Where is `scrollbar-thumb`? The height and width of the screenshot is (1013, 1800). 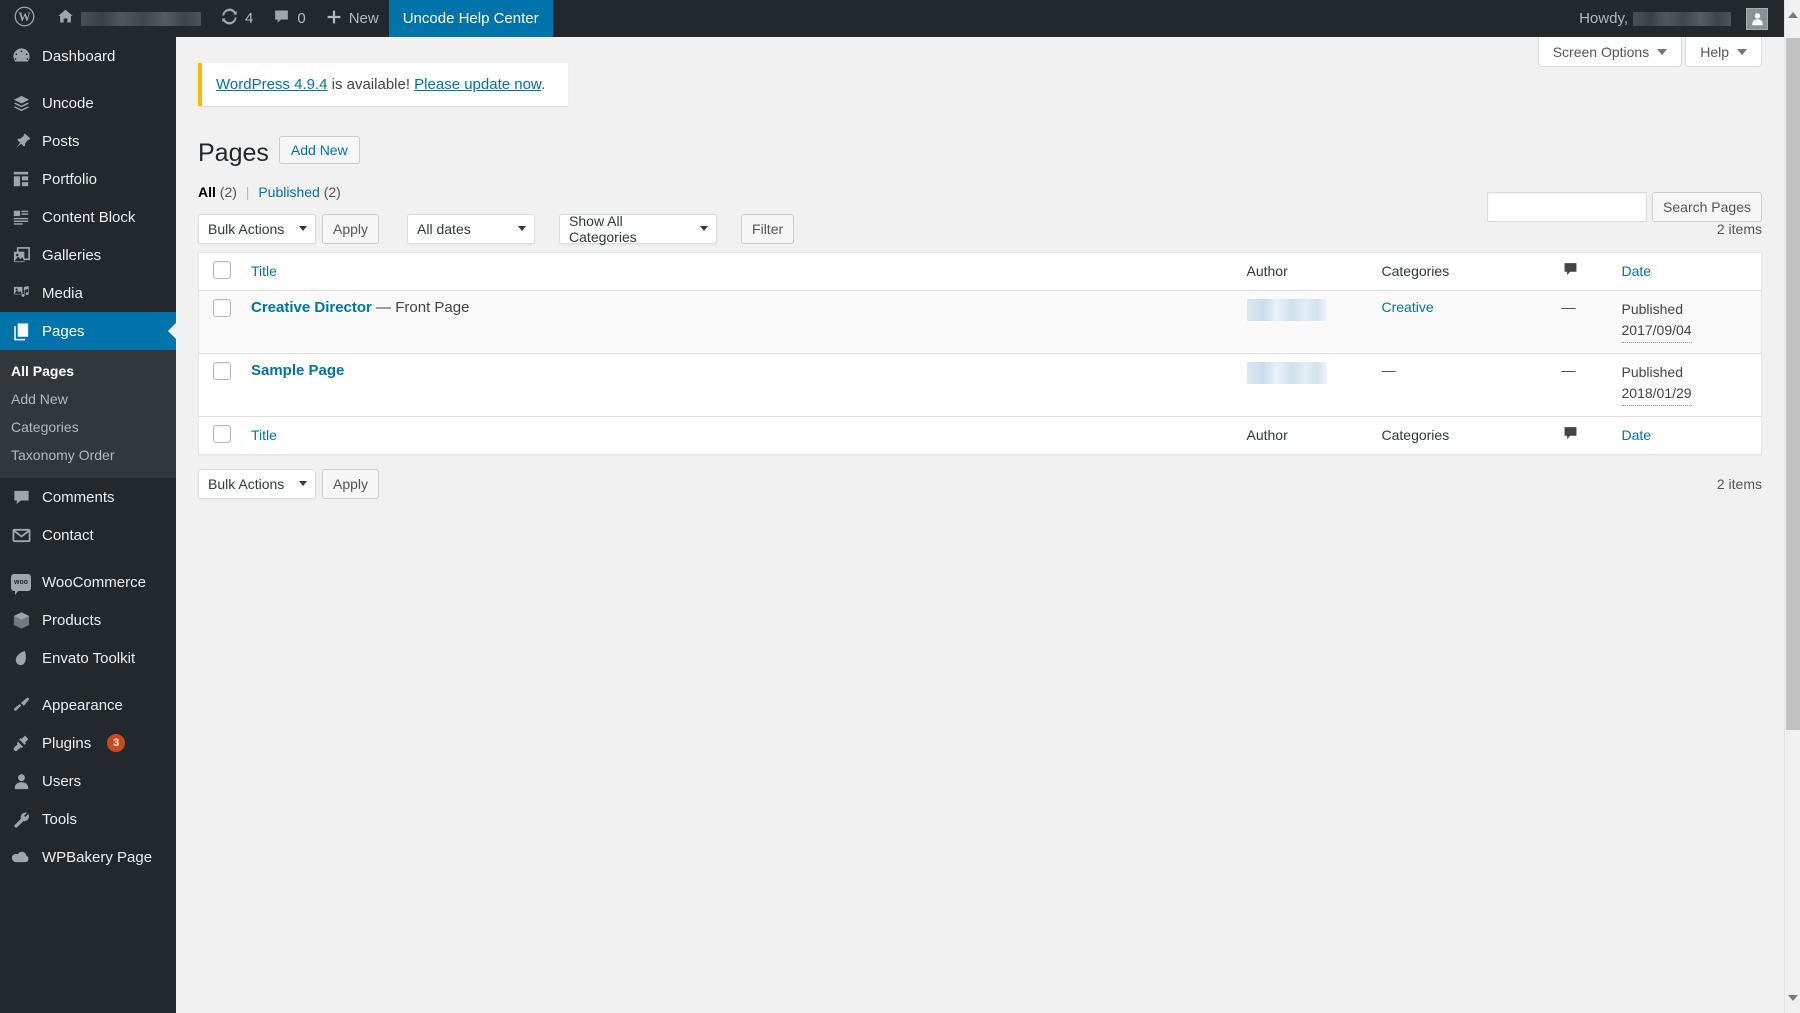 scrollbar-thumb is located at coordinates (1793, 384).